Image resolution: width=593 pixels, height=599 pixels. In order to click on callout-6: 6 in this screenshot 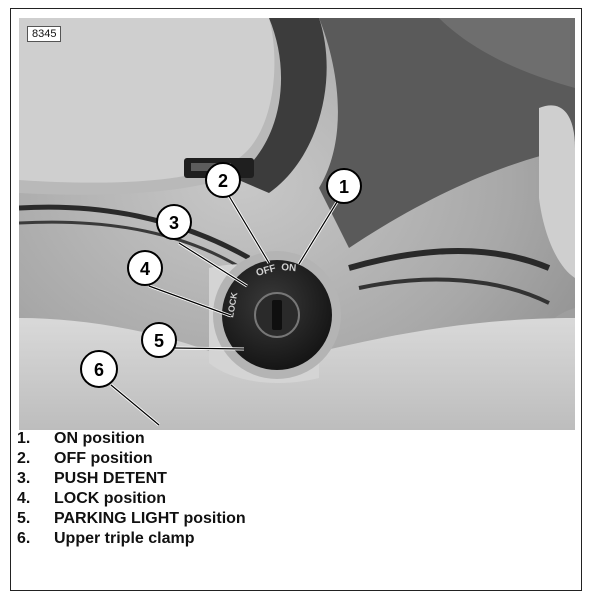, I will do `click(99, 369)`.